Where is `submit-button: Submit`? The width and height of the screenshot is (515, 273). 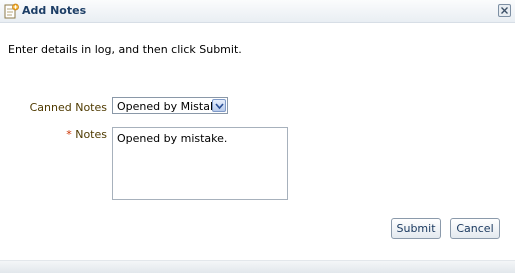
submit-button: Submit is located at coordinates (416, 228).